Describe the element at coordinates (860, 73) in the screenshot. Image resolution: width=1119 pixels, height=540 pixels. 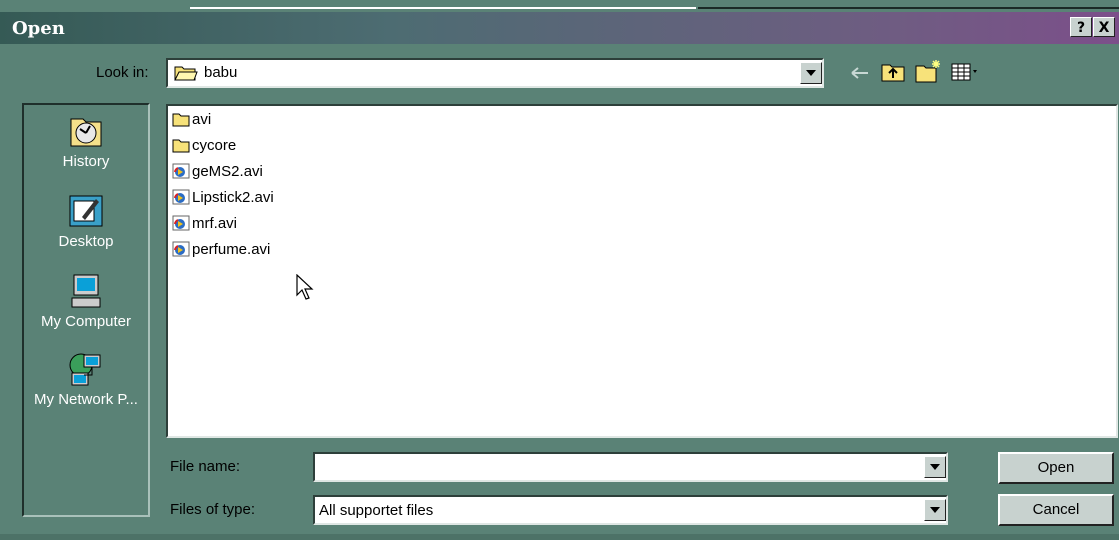
I see `back-arrow-icon` at that location.